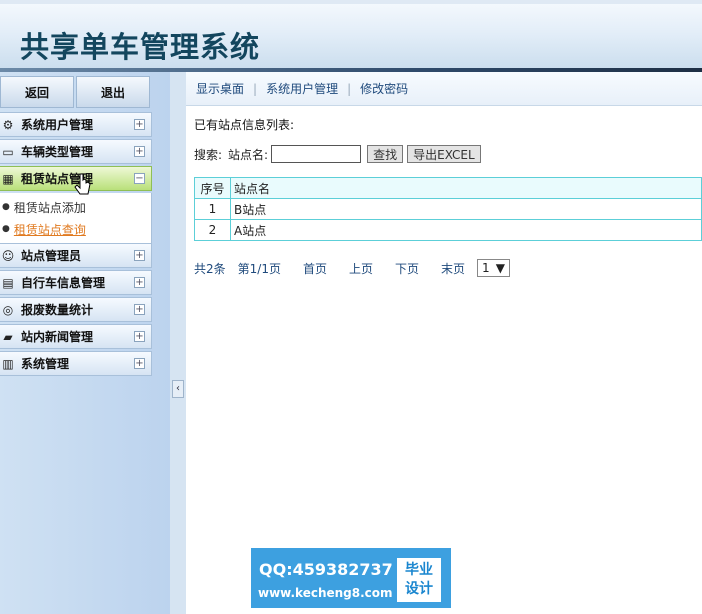  I want to click on calendar-icon: ▤, so click(8, 282).